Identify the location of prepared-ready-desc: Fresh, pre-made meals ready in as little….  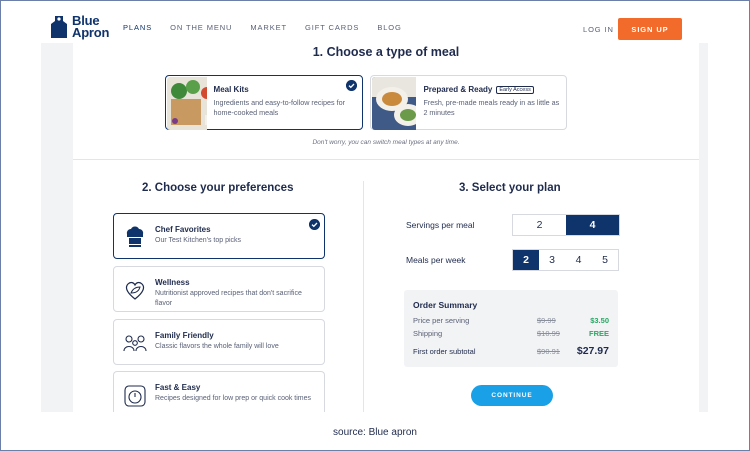
(491, 107).